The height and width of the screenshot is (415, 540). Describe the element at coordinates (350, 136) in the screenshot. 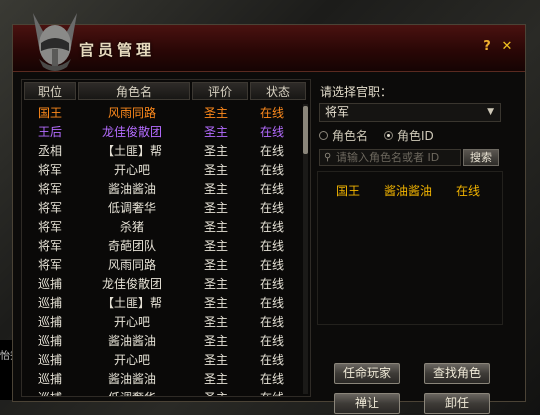

I see `radio-role-name-label: 角色名` at that location.